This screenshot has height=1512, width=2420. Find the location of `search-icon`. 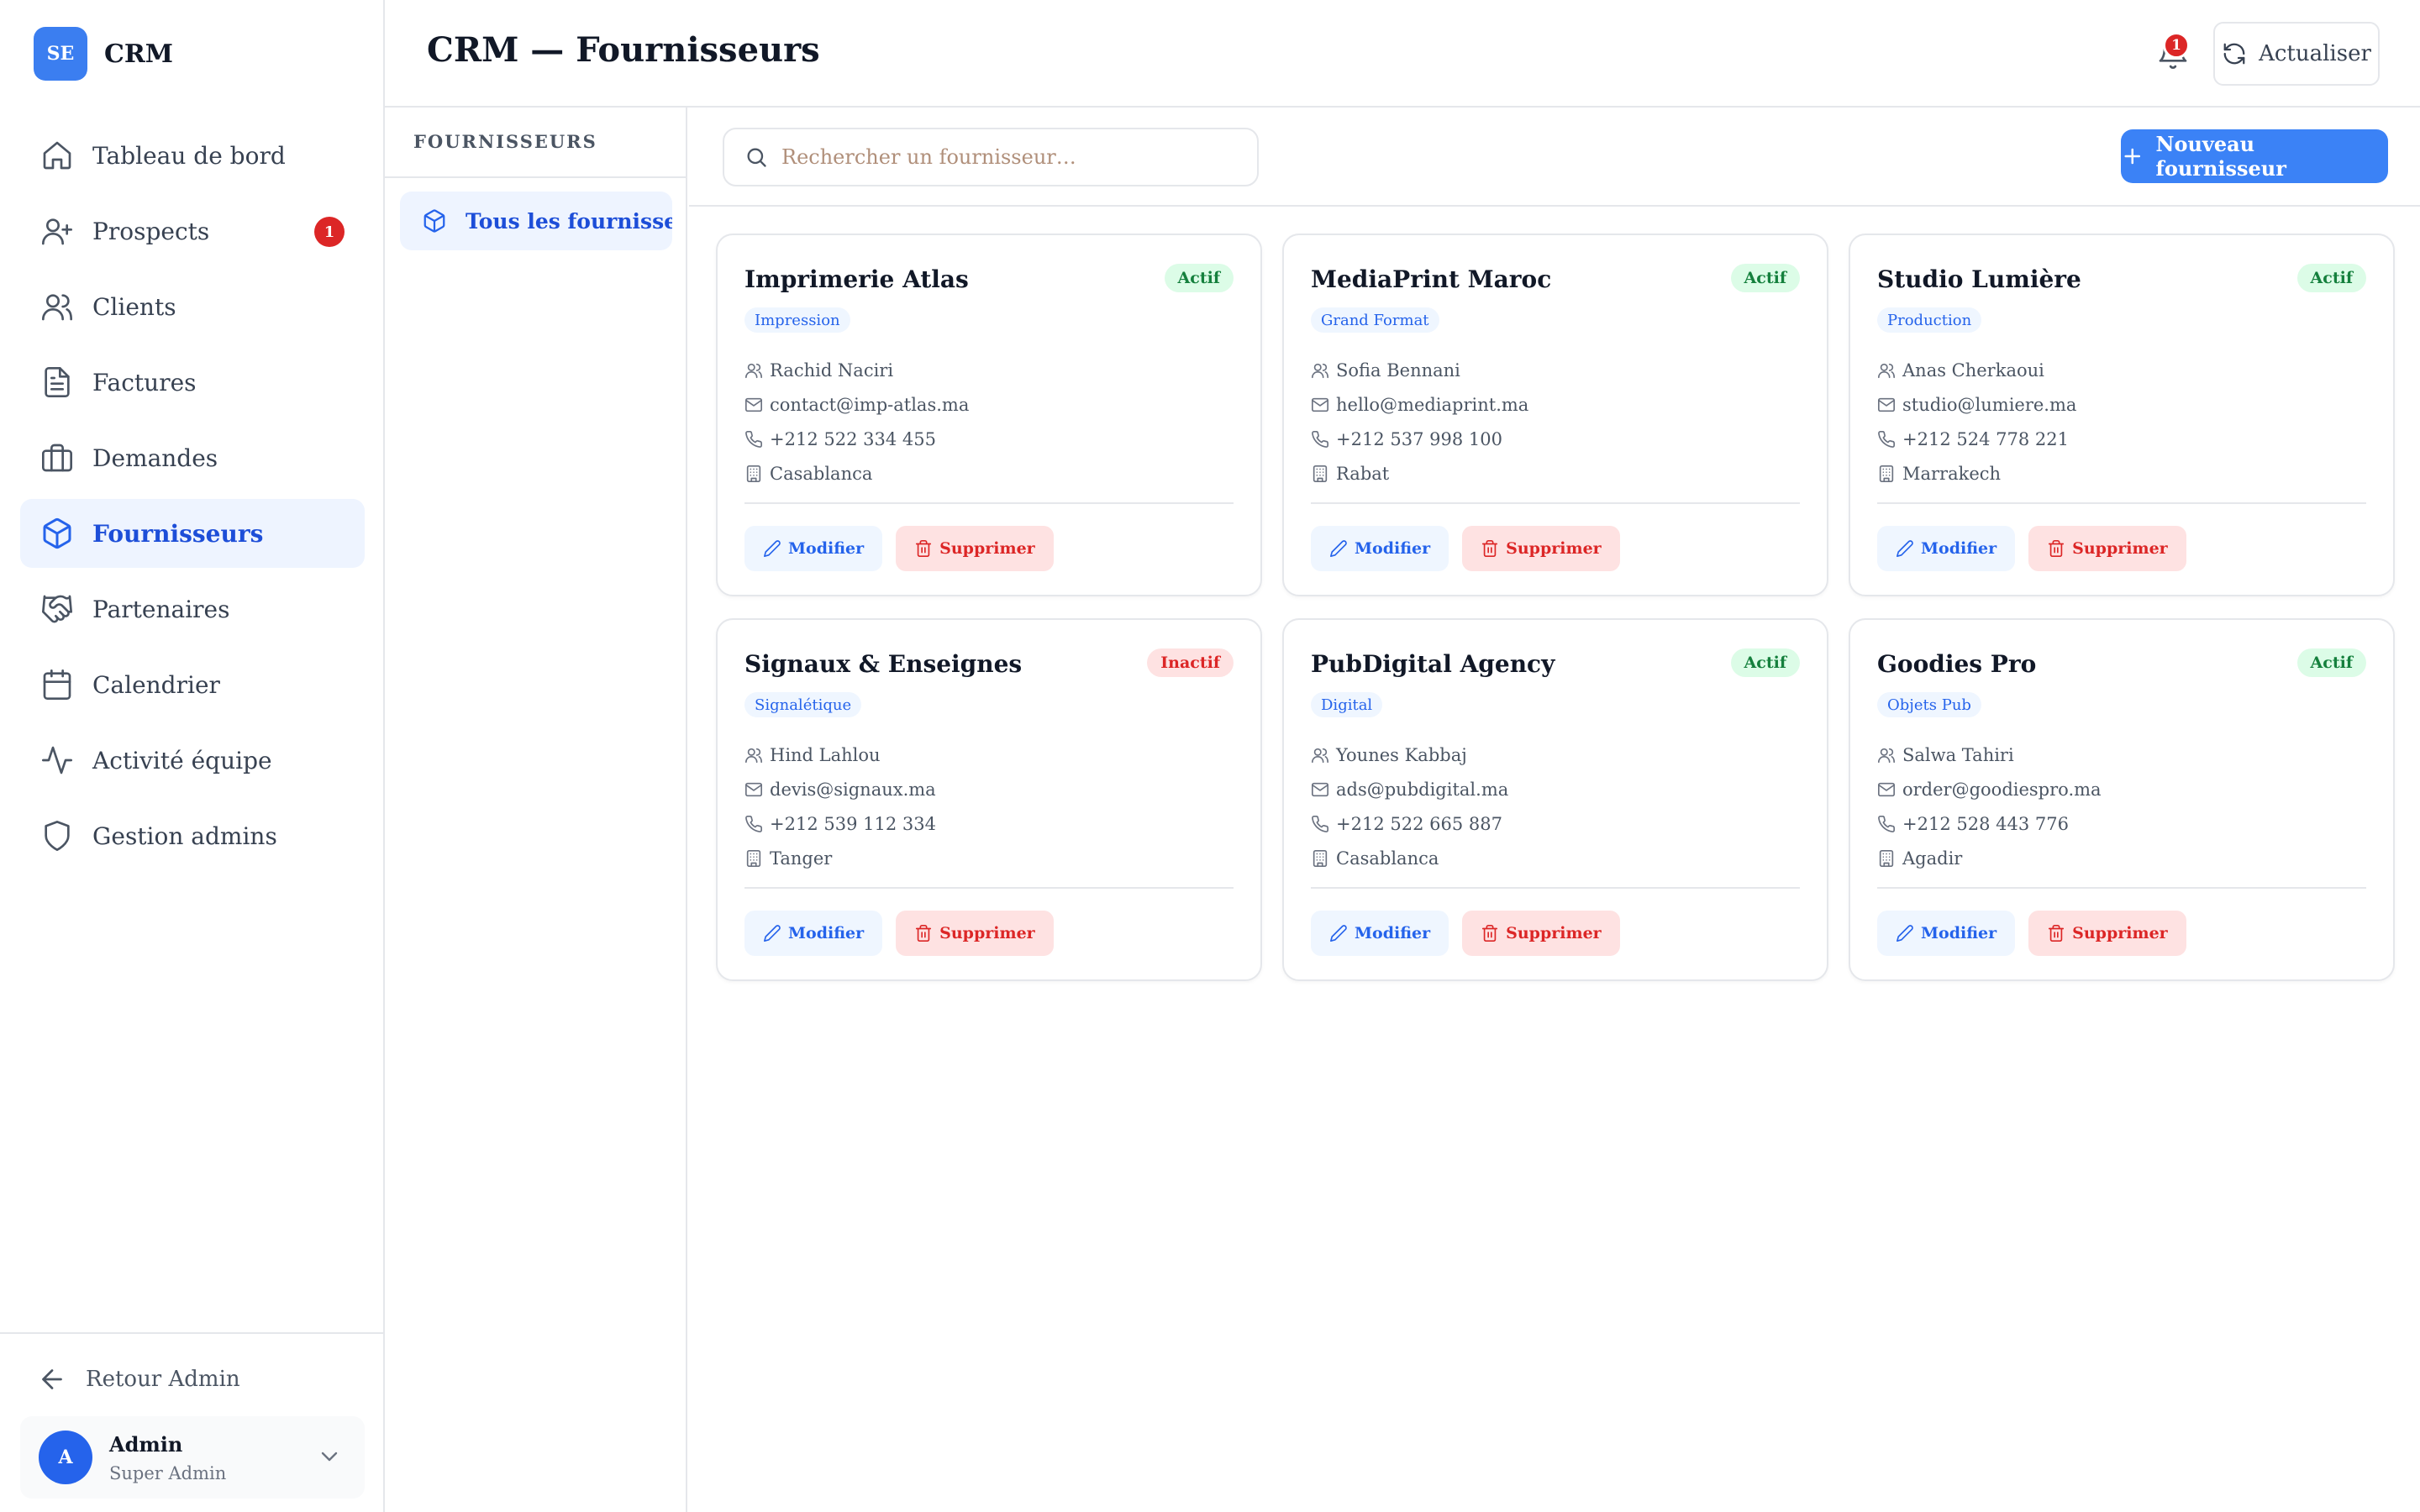

search-icon is located at coordinates (756, 157).